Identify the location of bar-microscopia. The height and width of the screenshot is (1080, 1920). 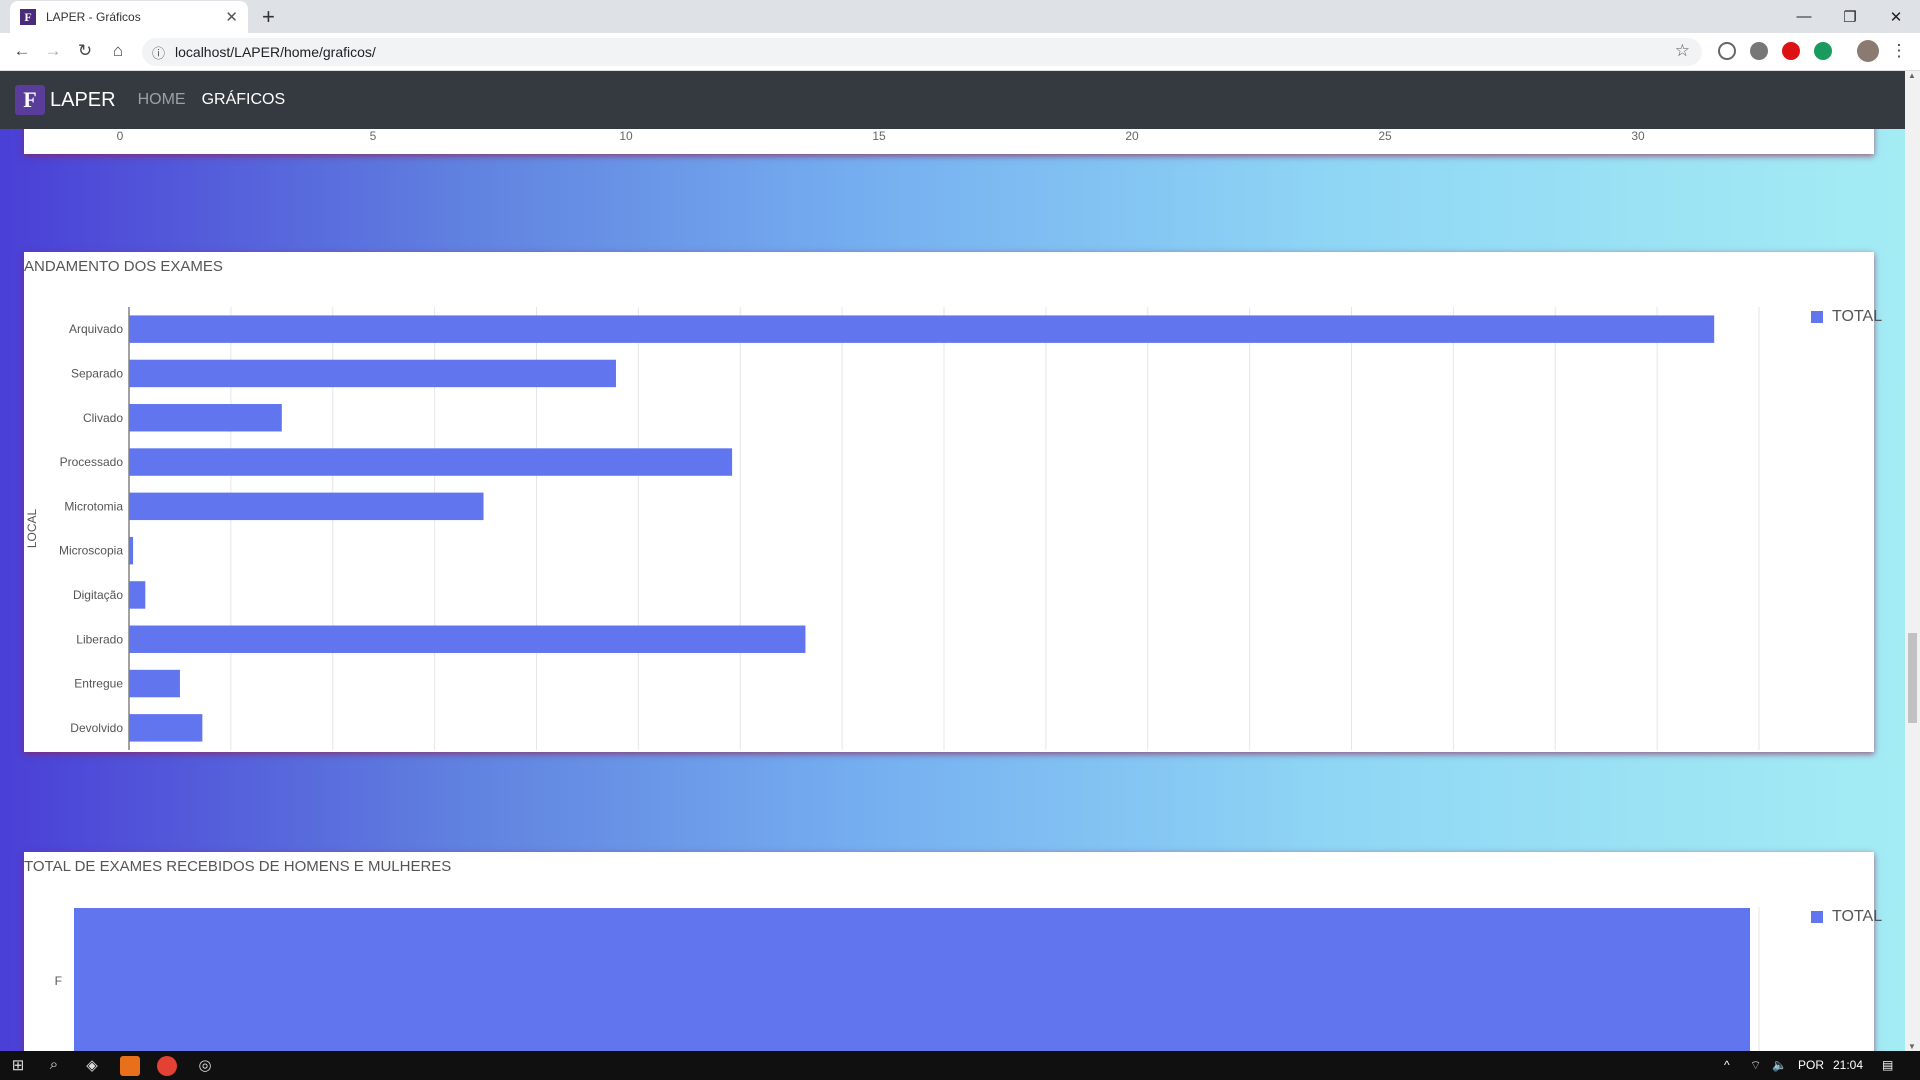
(131, 550).